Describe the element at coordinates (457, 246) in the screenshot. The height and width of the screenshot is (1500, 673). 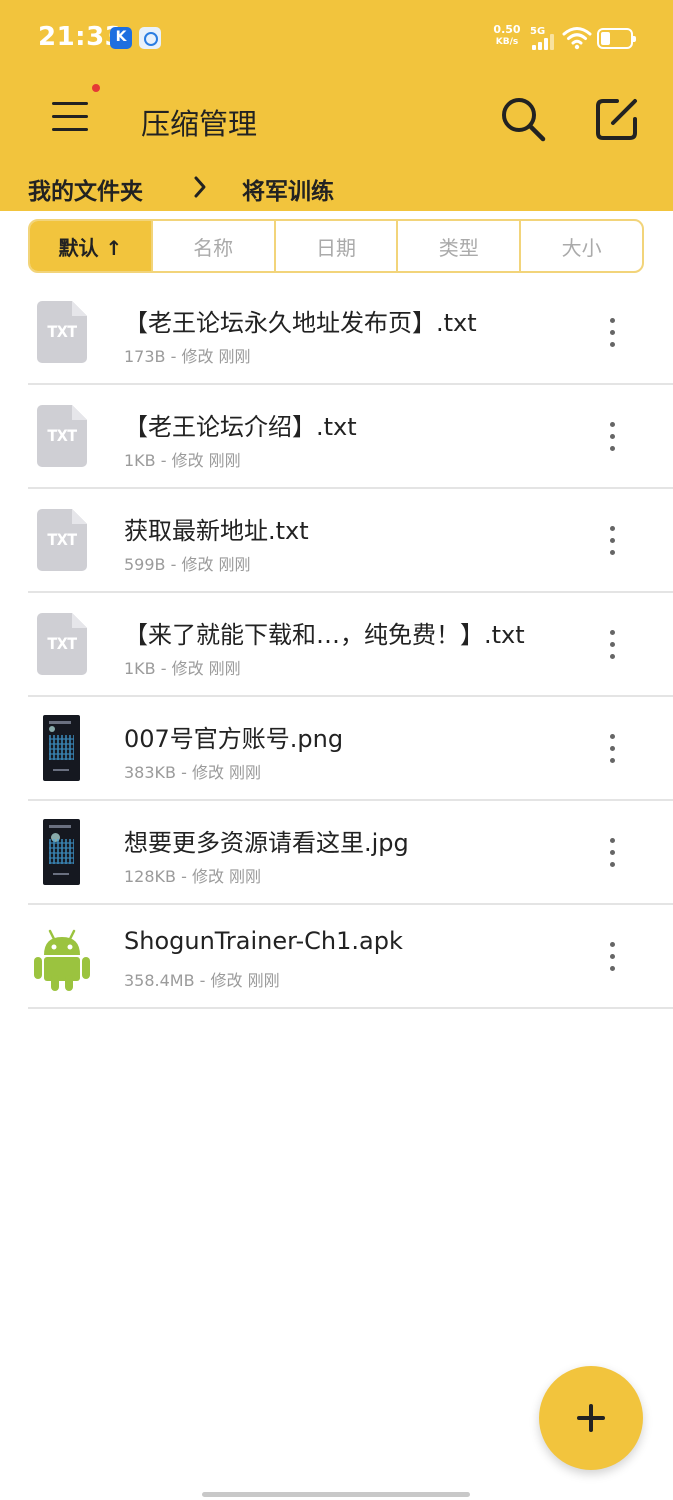
I see `sort-tab-type: 类型` at that location.